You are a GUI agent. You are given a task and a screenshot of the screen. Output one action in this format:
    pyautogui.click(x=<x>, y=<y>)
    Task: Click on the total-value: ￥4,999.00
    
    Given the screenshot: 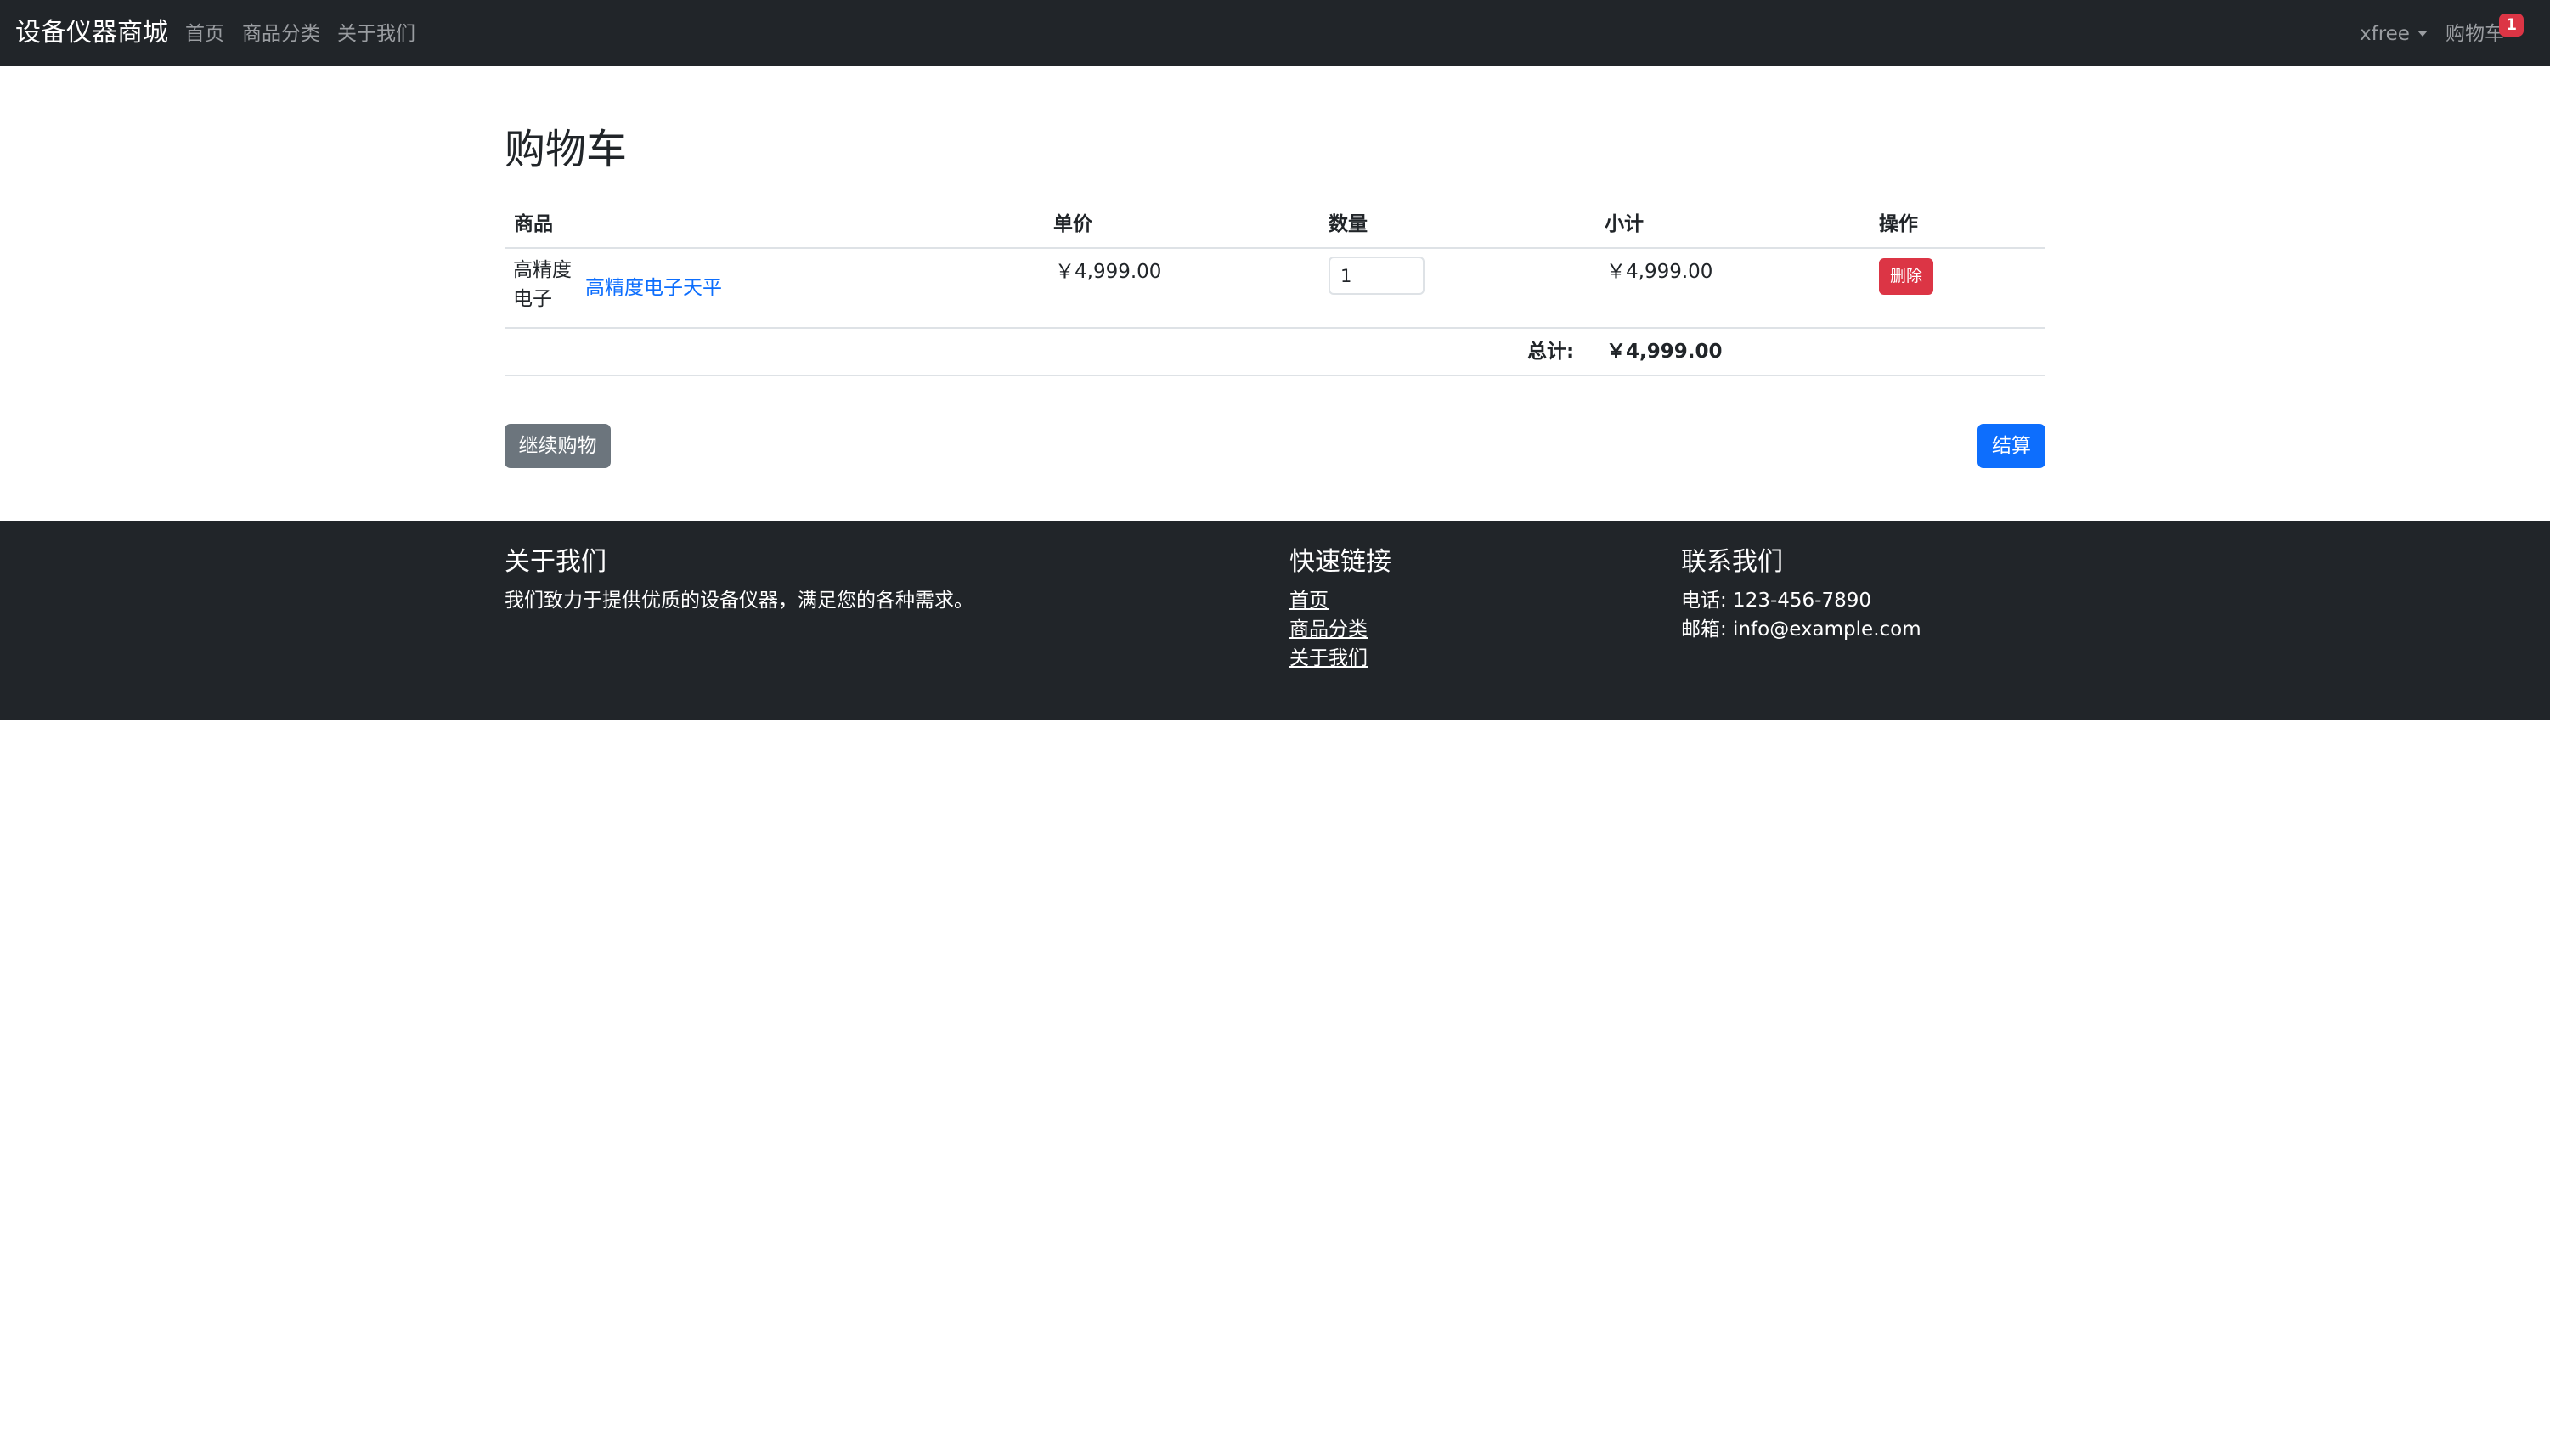 What is the action you would take?
    pyautogui.click(x=1664, y=352)
    